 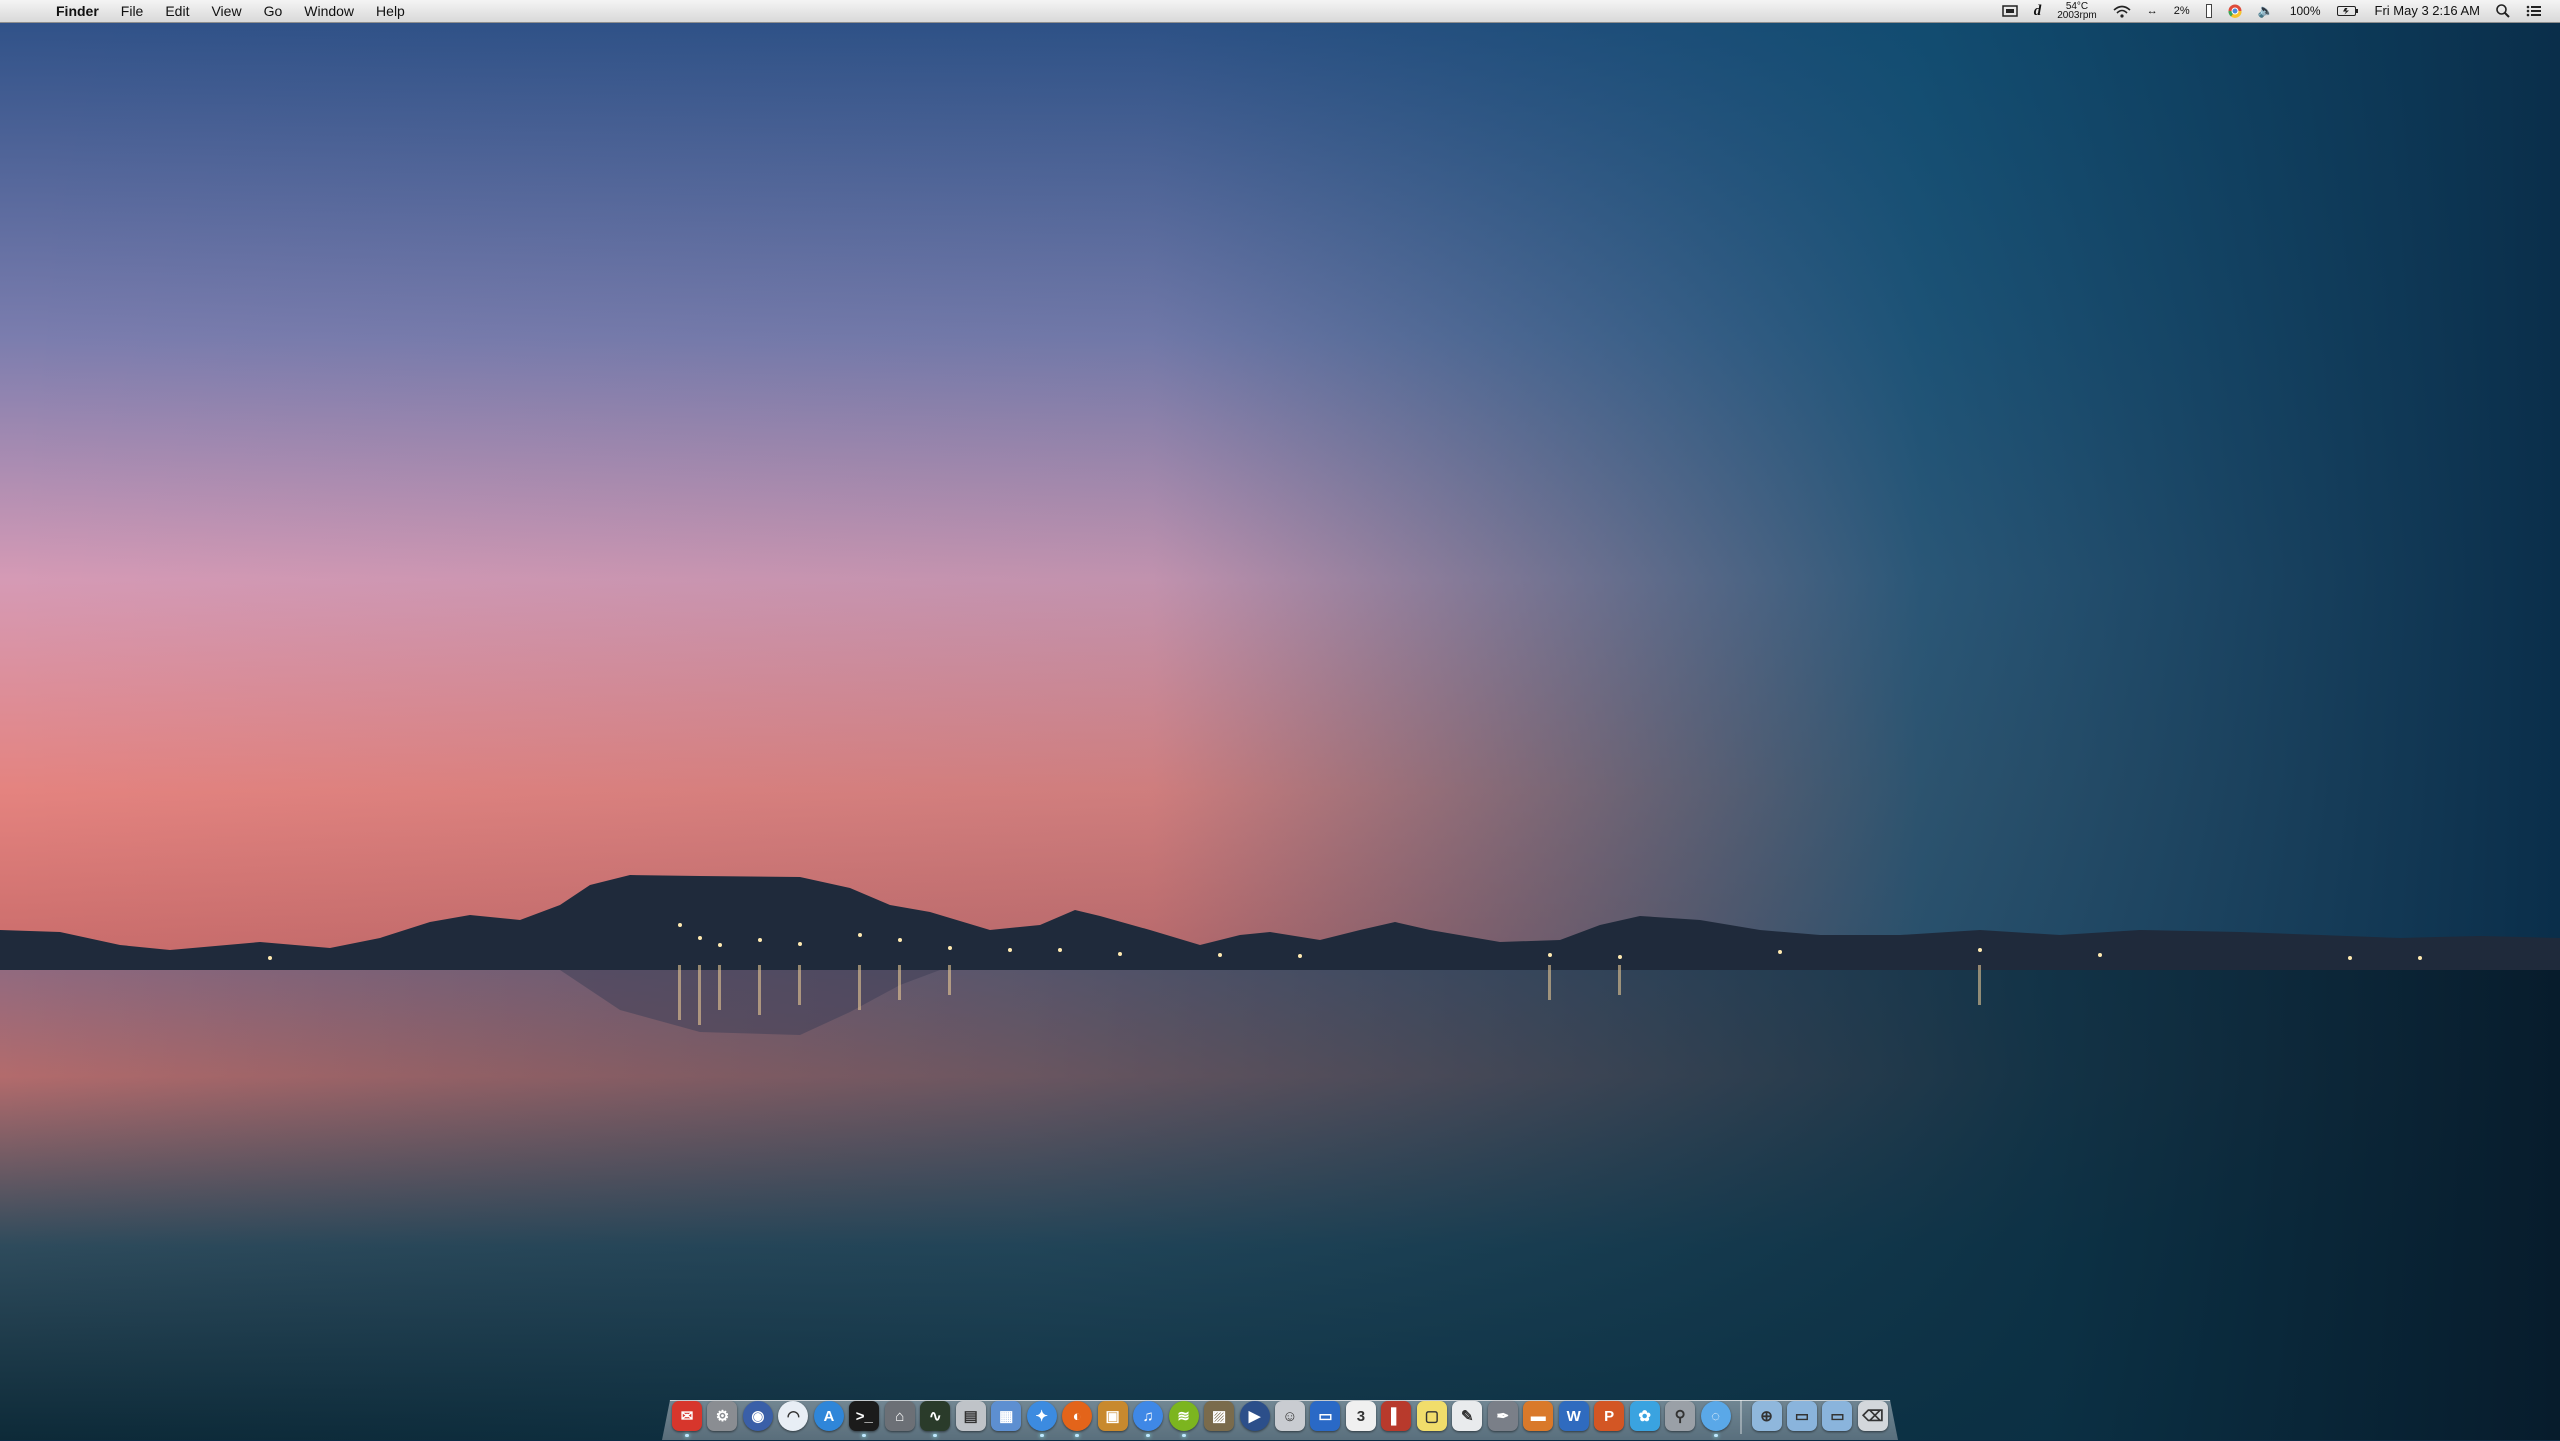 I want to click on spotify-glyph: ≋, so click(x=1183, y=1416).